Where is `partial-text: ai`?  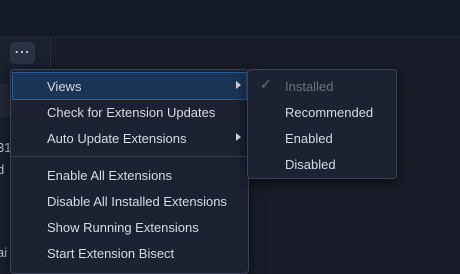 partial-text: ai is located at coordinates (4, 252).